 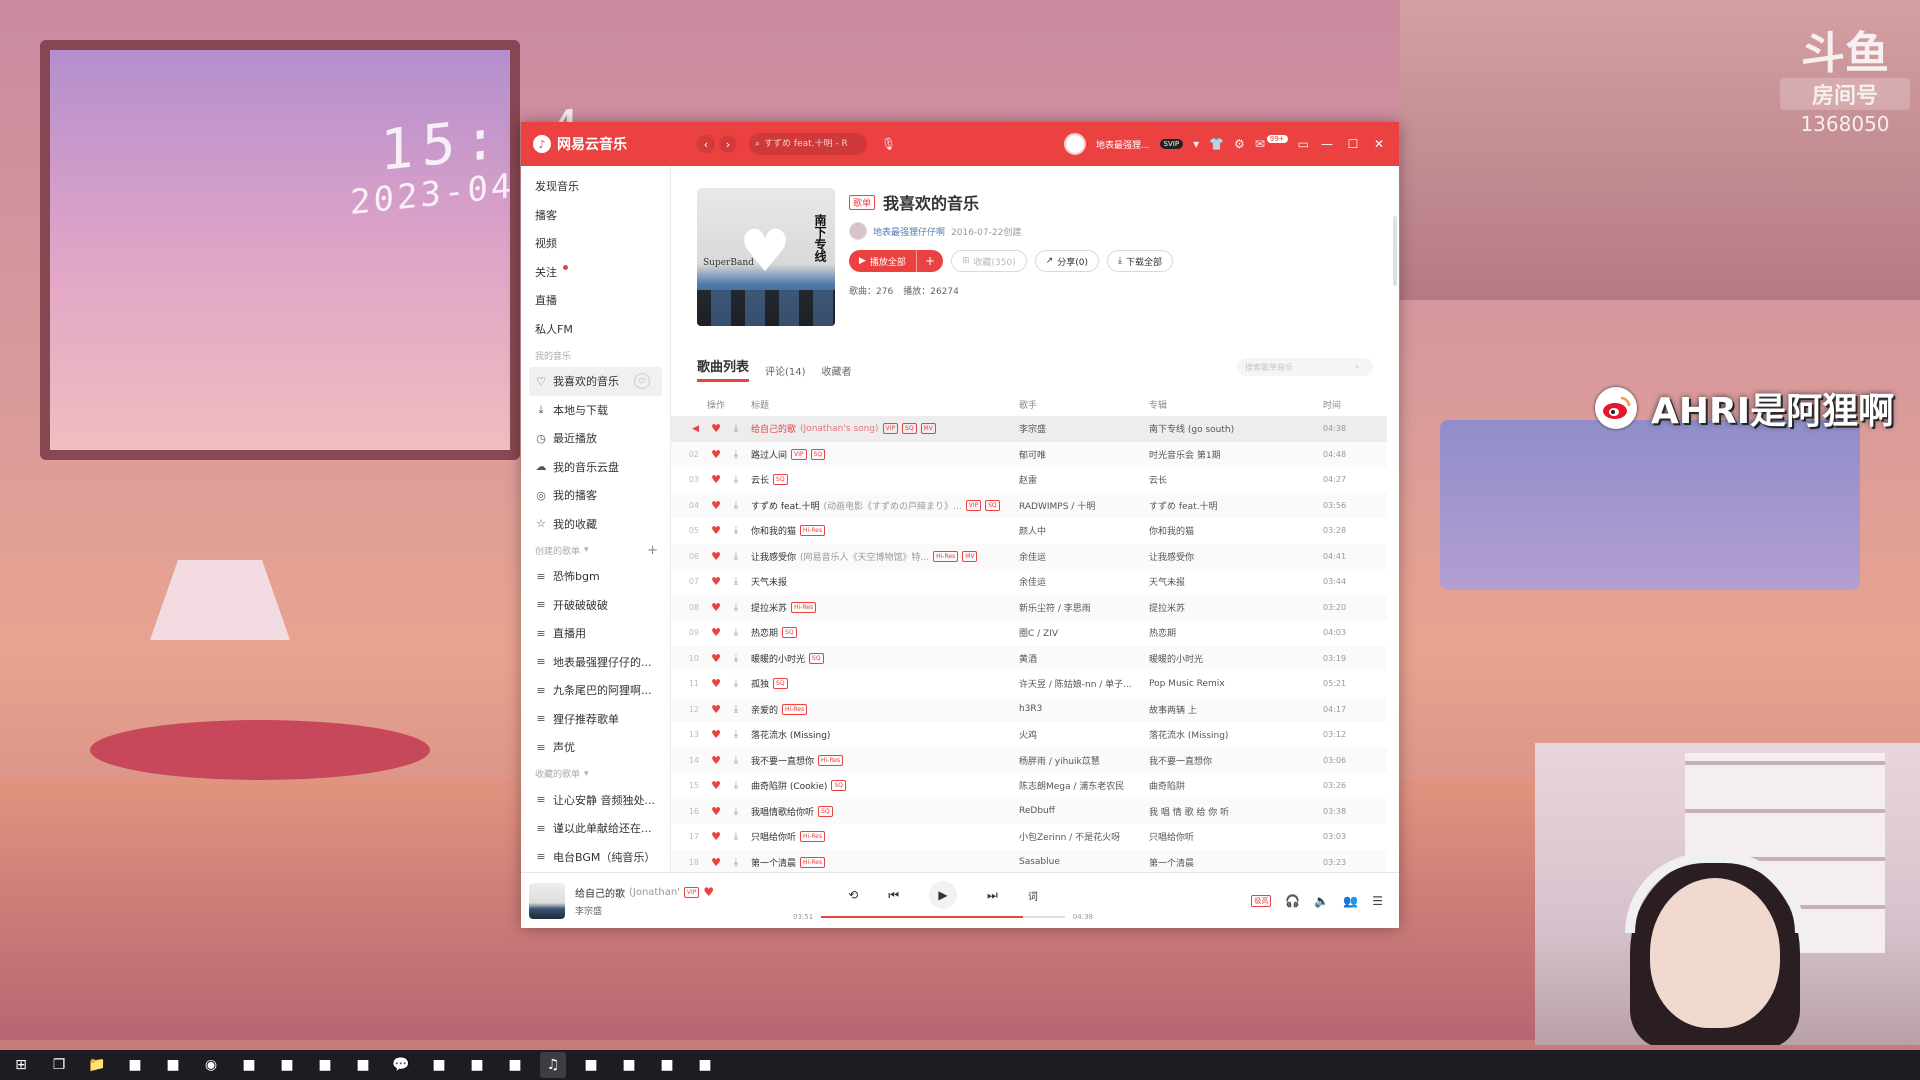 I want to click on song-album: 让我感受你, so click(x=1236, y=556).